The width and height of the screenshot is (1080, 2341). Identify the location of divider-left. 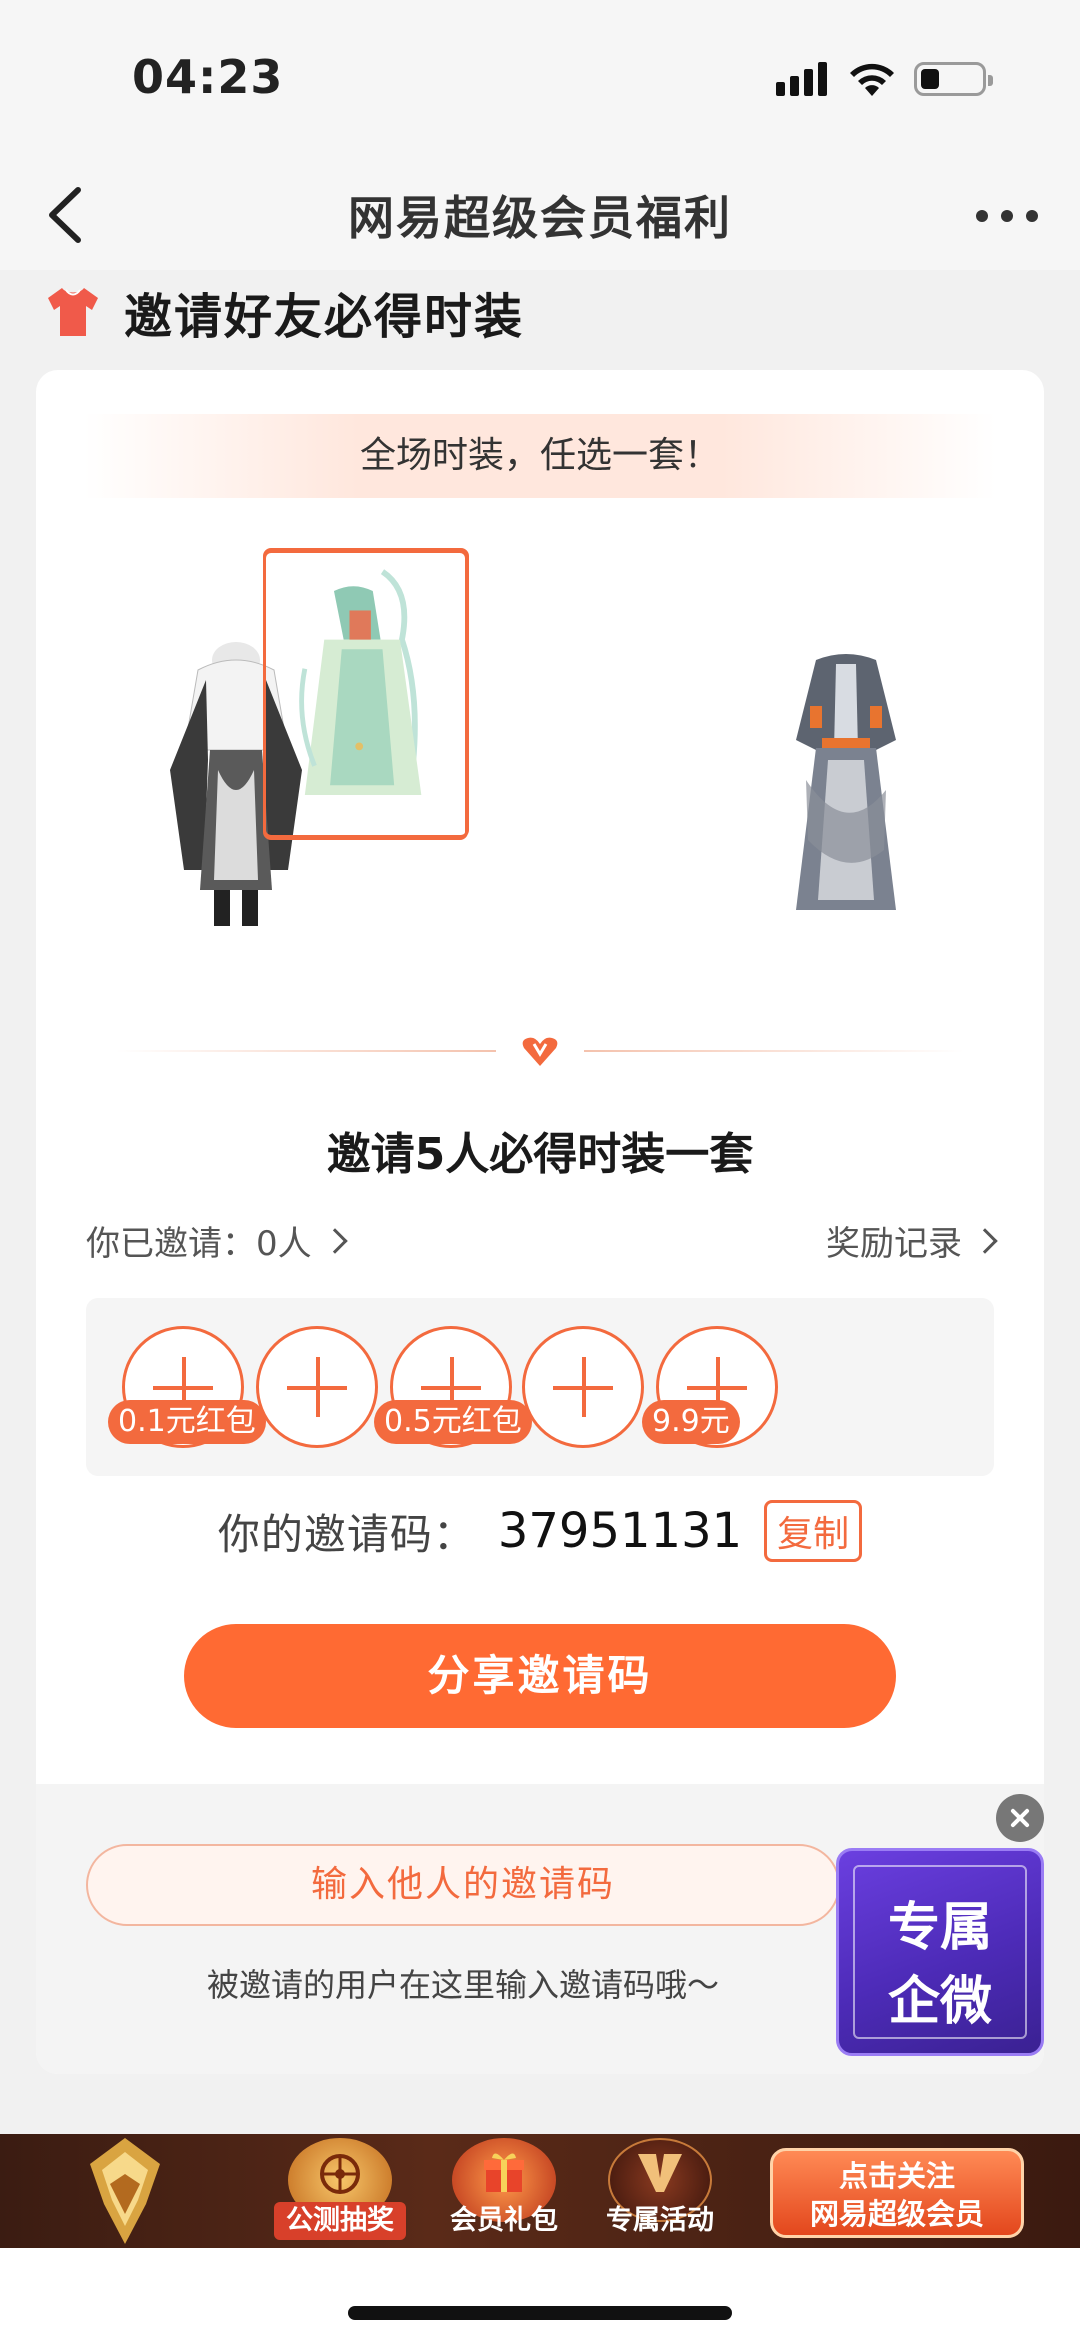
(306, 1051).